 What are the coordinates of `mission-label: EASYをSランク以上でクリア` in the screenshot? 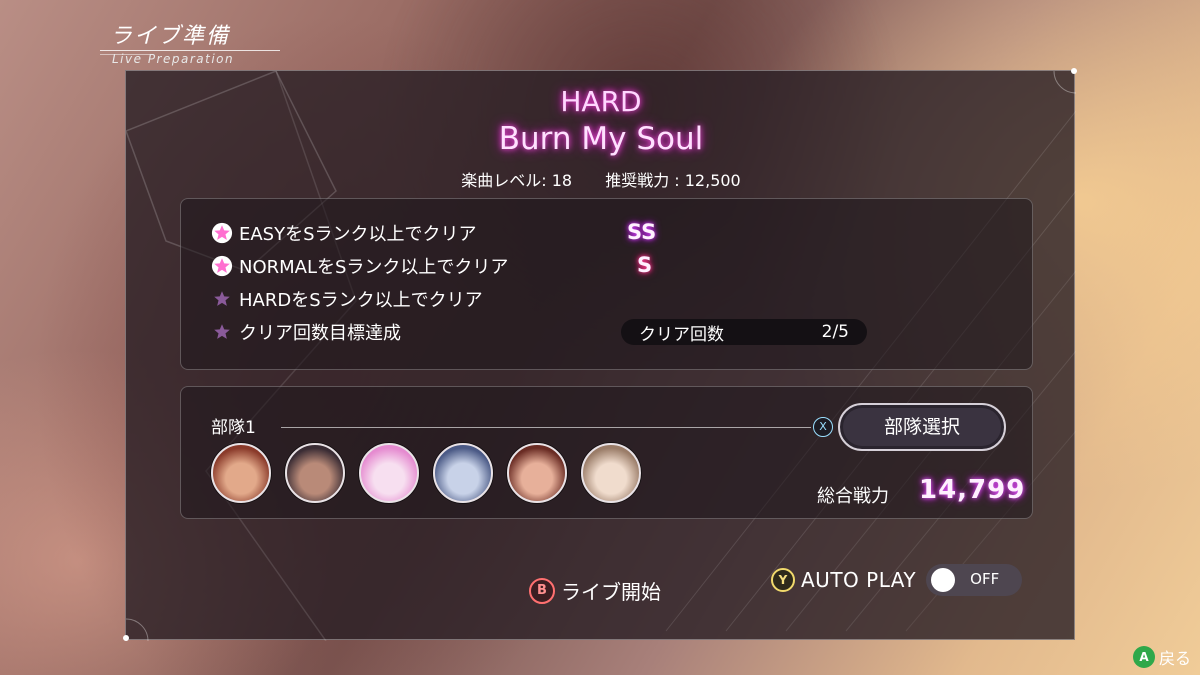 It's located at (358, 234).